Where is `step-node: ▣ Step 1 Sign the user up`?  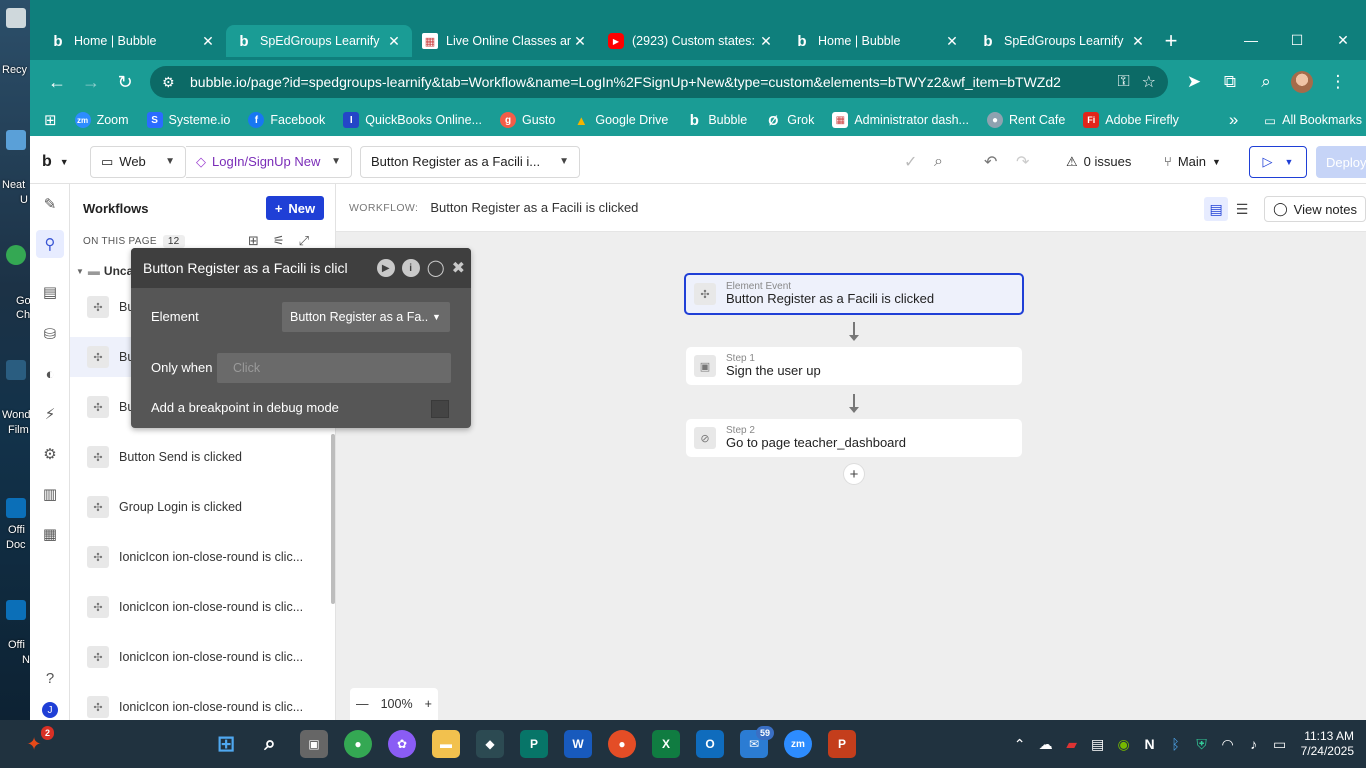 step-node: ▣ Step 1 Sign the user up is located at coordinates (854, 366).